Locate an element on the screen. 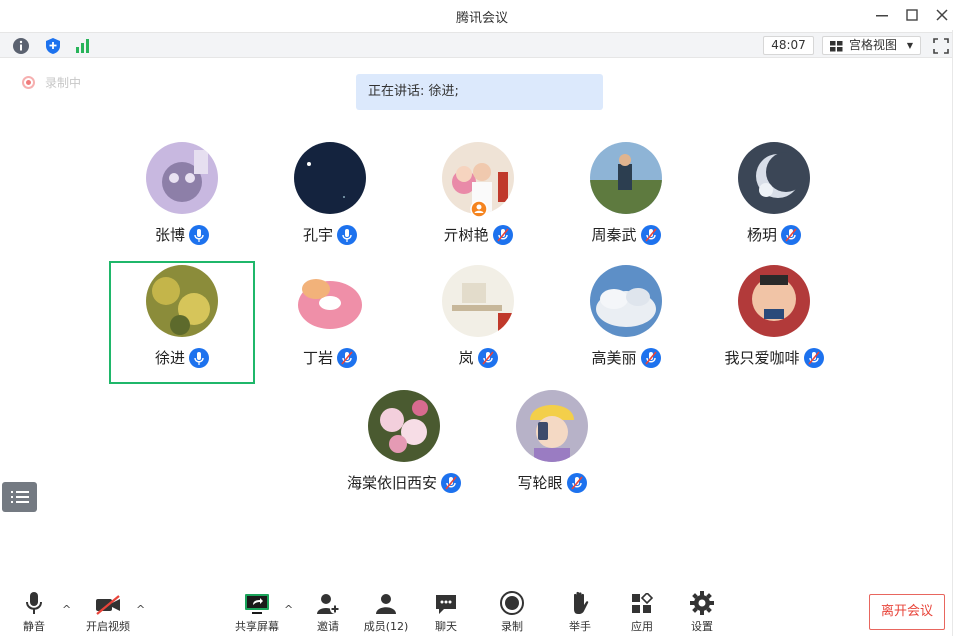 The height and width of the screenshot is (636, 964). raise-hand-icon is located at coordinates (581, 602).